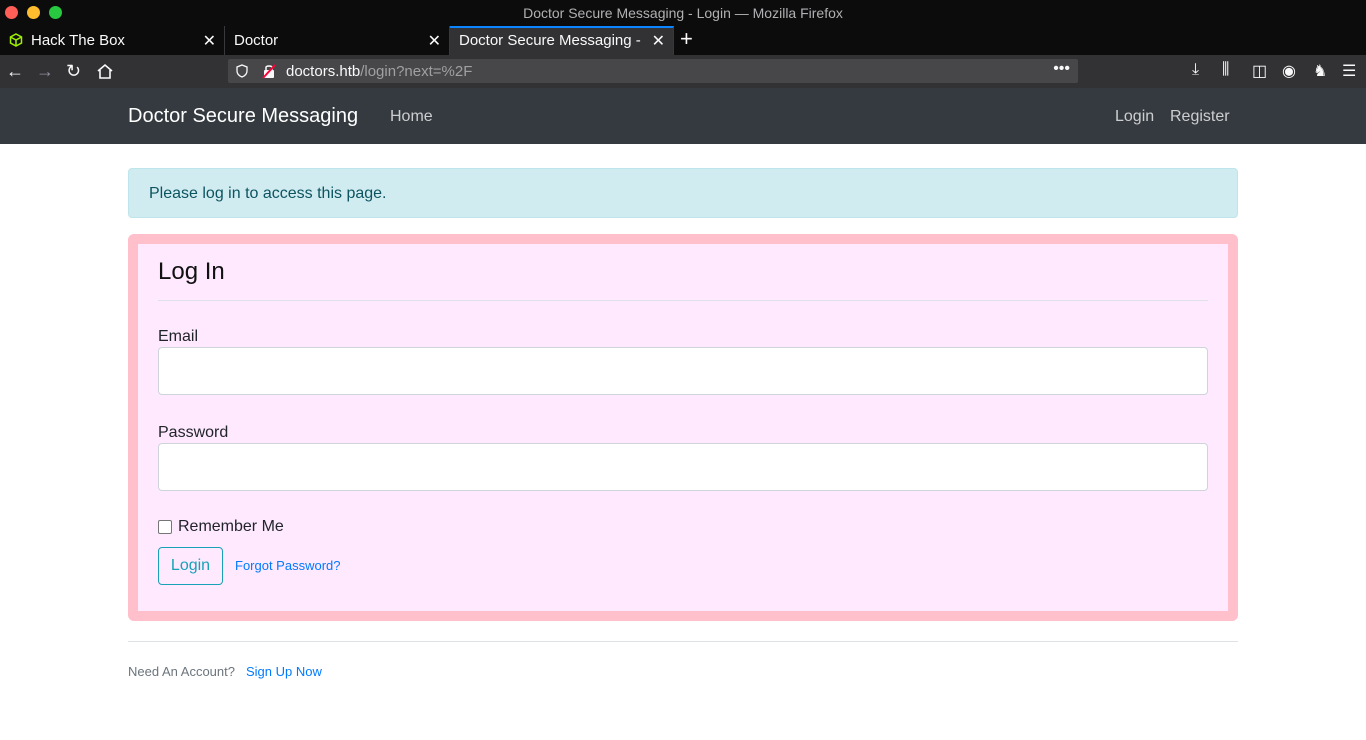 This screenshot has height=740, width=1366. Describe the element at coordinates (191, 271) in the screenshot. I see `form-legend: Log In` at that location.